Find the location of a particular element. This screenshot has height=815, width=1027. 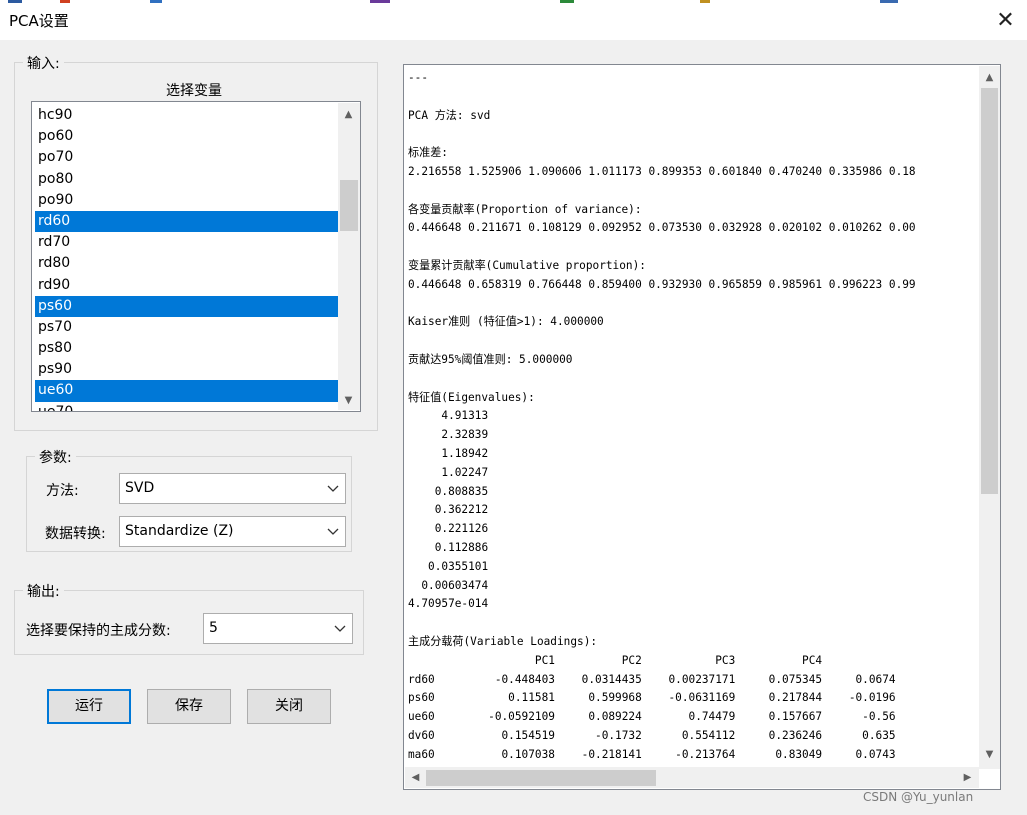

variable-list-item: ps70 is located at coordinates (186, 327).